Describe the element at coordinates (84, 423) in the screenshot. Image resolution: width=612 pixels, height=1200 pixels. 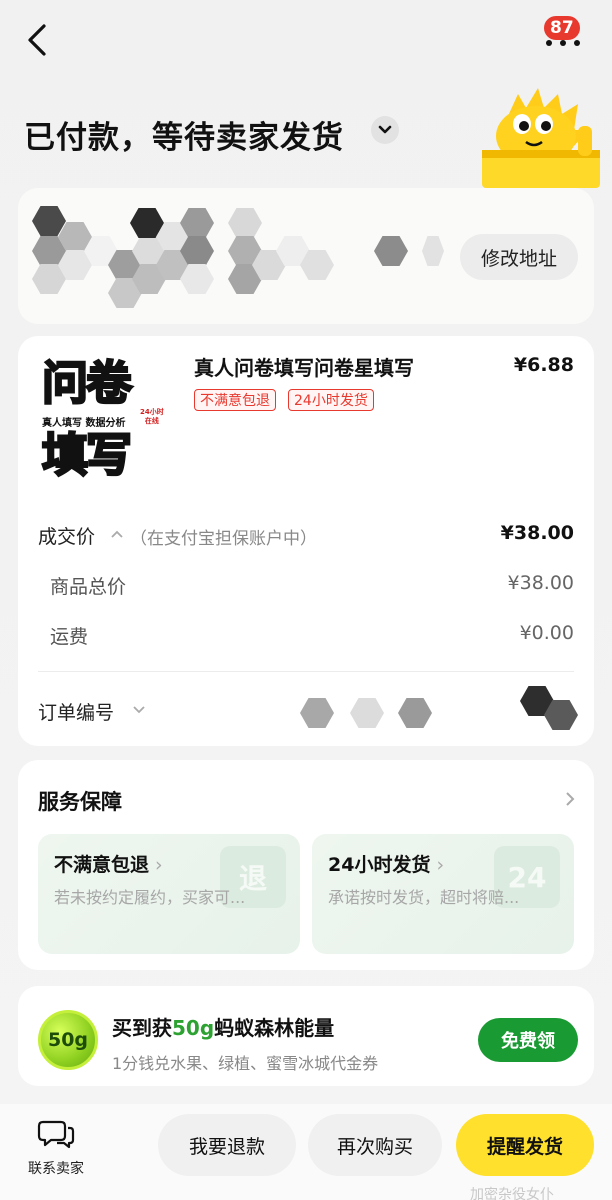
I see `product-image-subtext: 真人填写 数据分析` at that location.